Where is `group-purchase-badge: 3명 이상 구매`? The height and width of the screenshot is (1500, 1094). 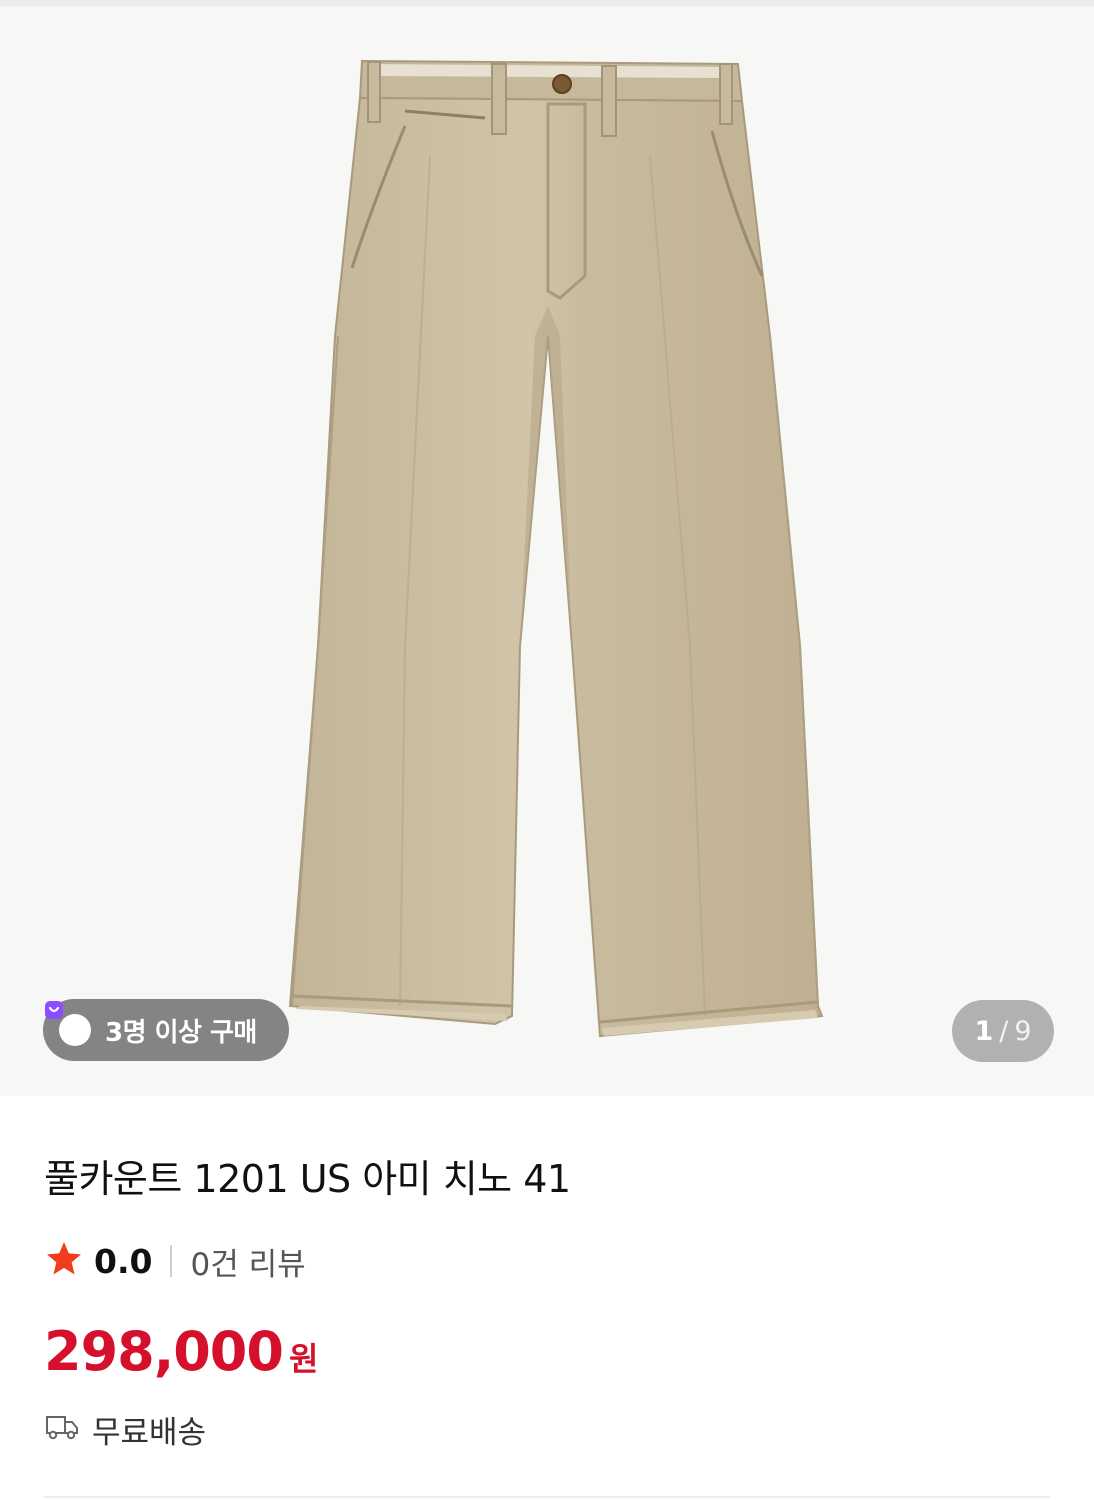
group-purchase-badge: 3명 이상 구매 is located at coordinates (166, 1030).